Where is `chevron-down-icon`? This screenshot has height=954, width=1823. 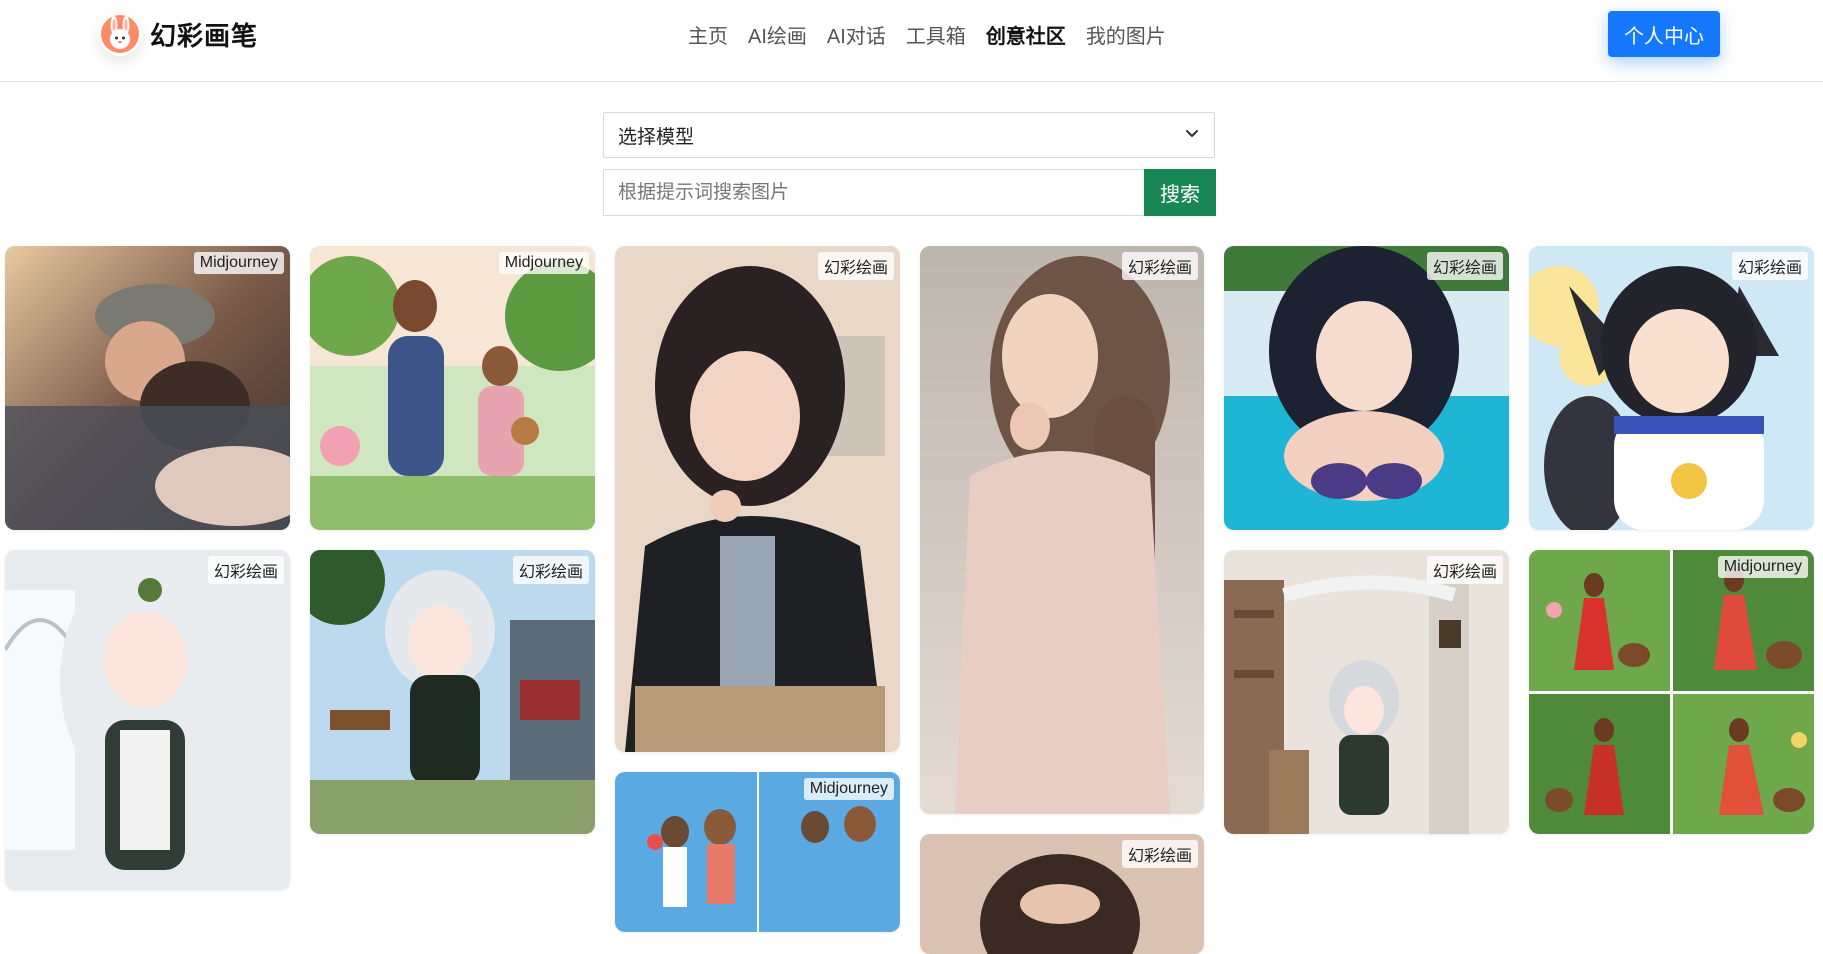 chevron-down-icon is located at coordinates (1192, 135).